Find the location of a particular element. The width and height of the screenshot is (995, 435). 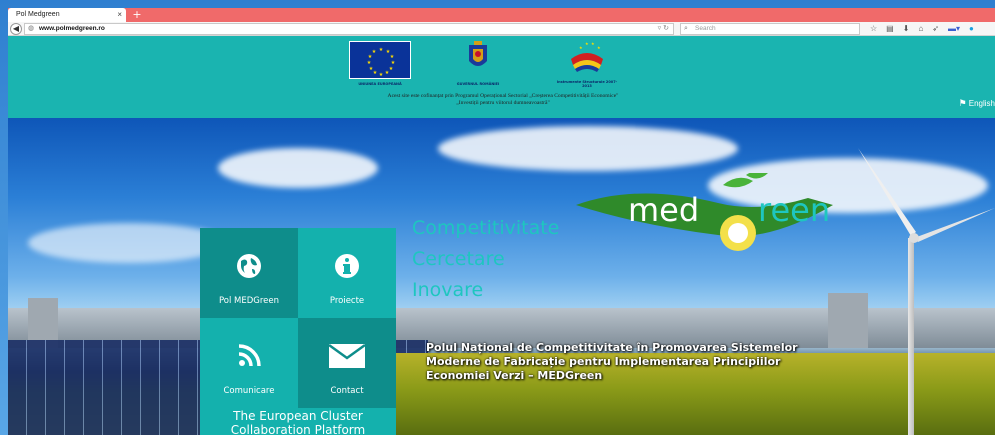

language-switch: ⚑ English is located at coordinates (977, 103).